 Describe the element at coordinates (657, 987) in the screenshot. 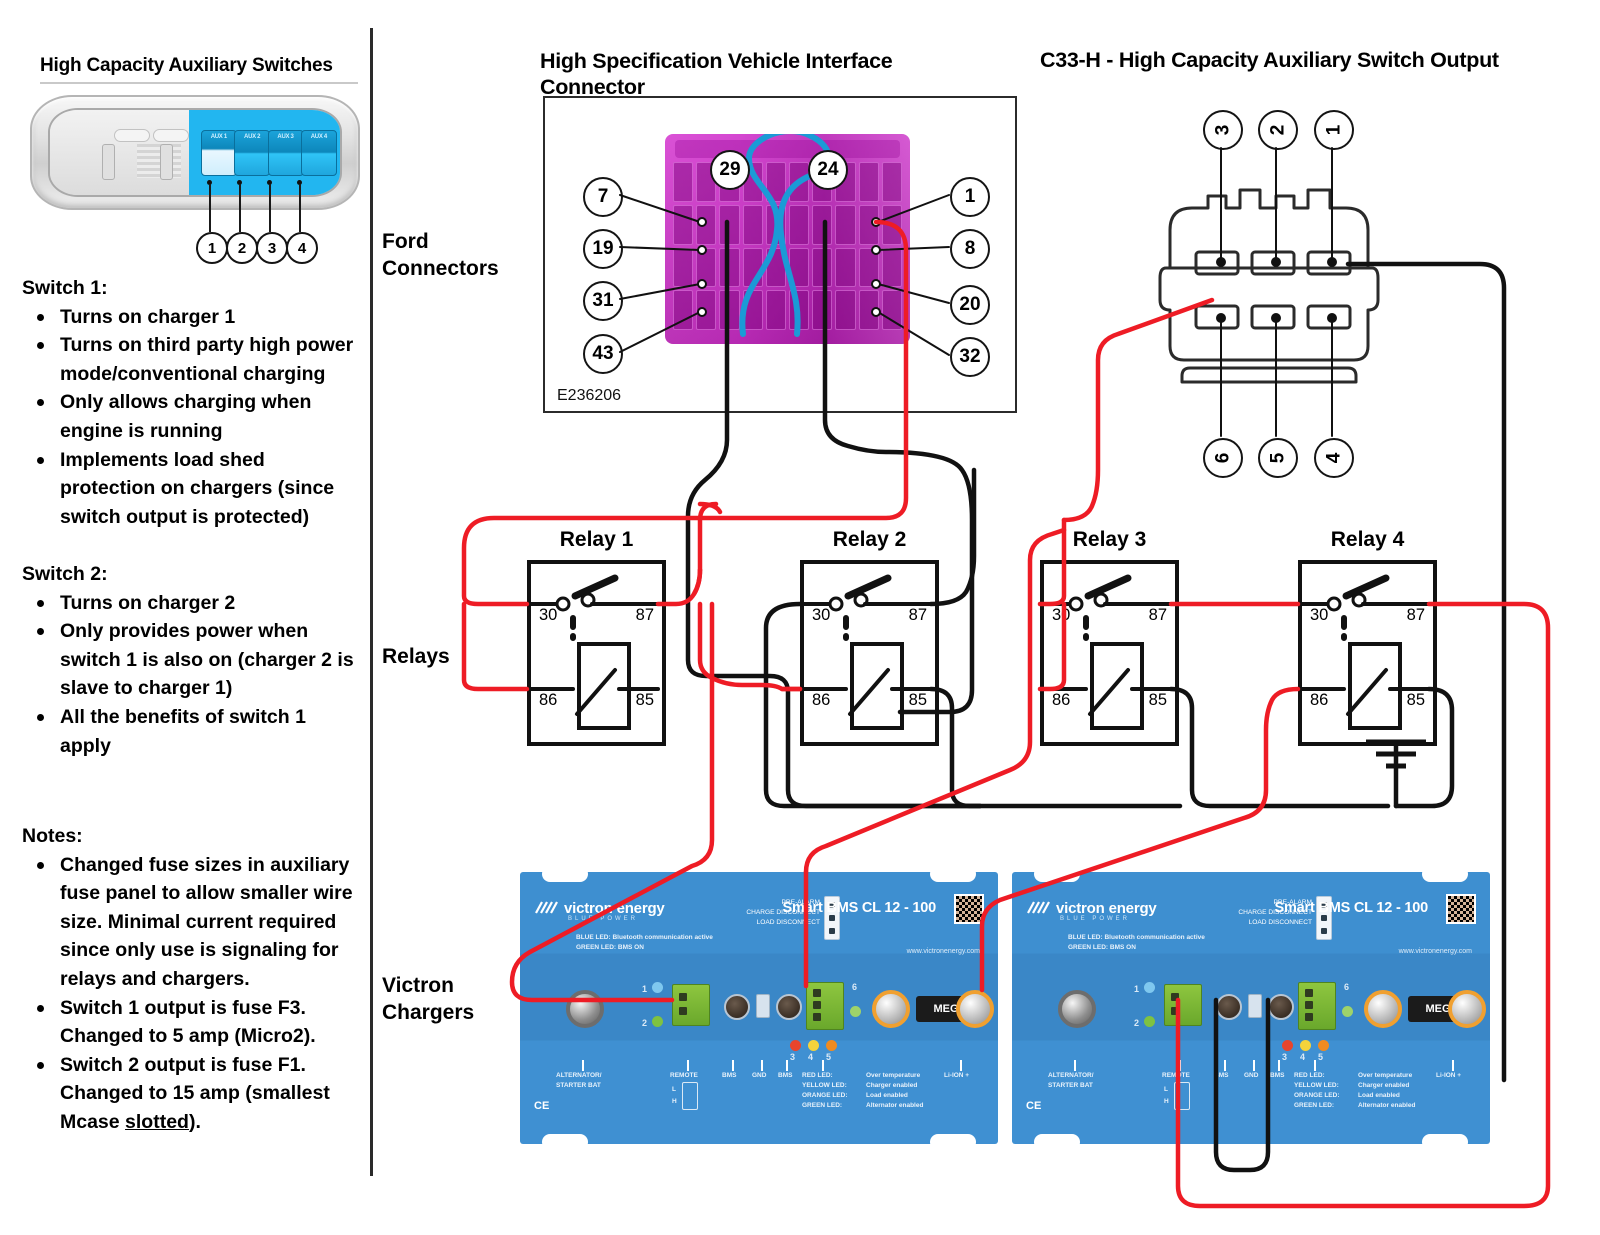

I see `blue-led` at that location.